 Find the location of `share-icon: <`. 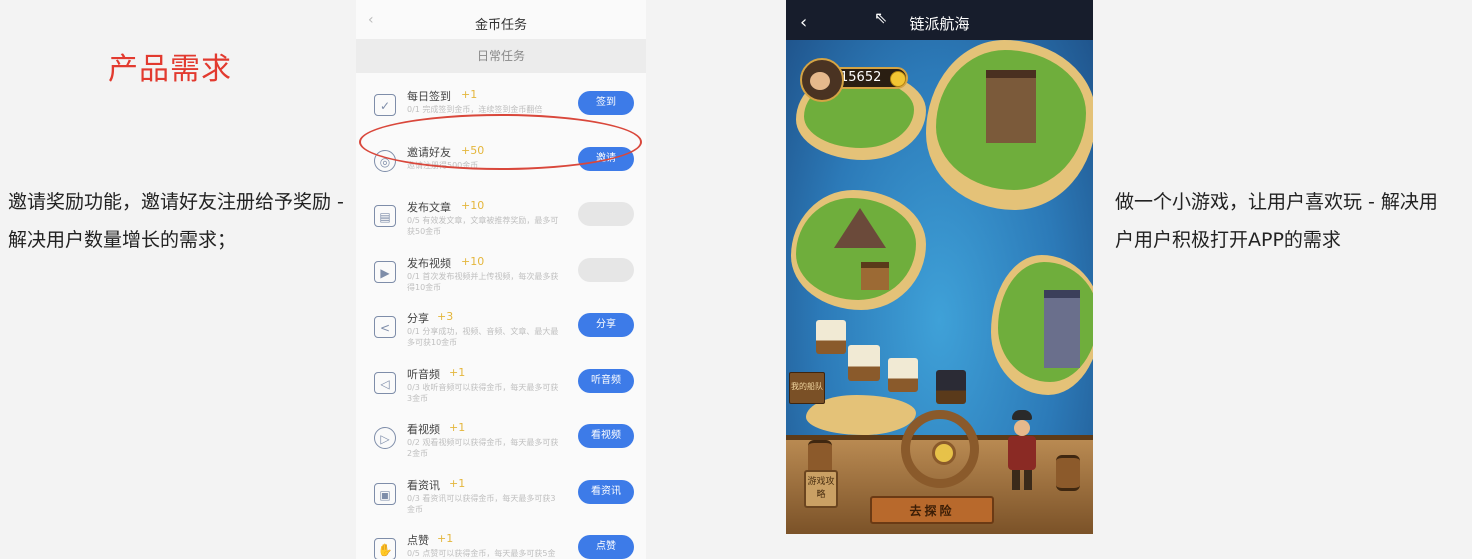

share-icon: < is located at coordinates (385, 327).